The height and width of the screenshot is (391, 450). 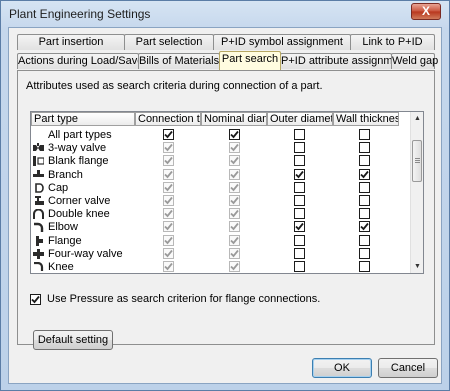 I want to click on part-type-cell: Branch, so click(x=83, y=175).